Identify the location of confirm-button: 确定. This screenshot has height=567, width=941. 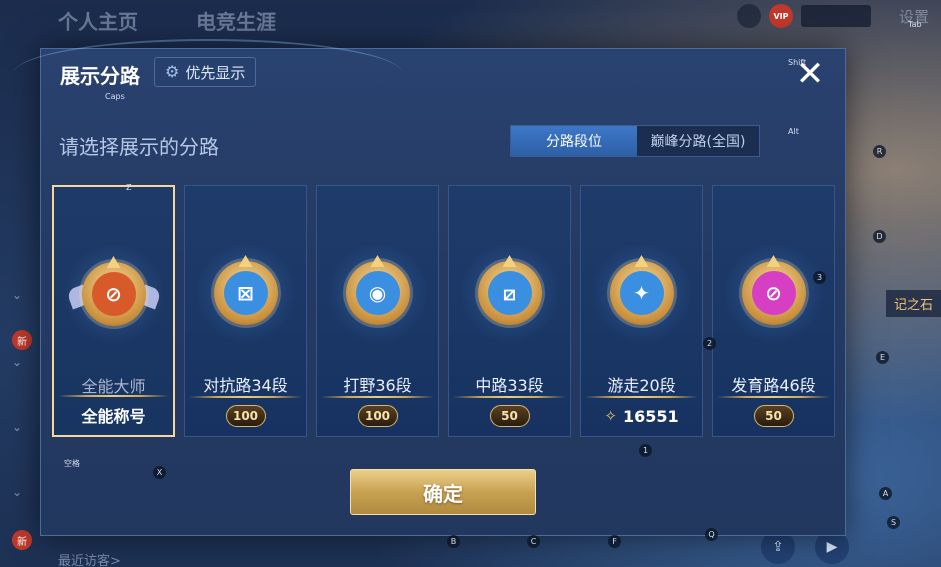
(443, 492).